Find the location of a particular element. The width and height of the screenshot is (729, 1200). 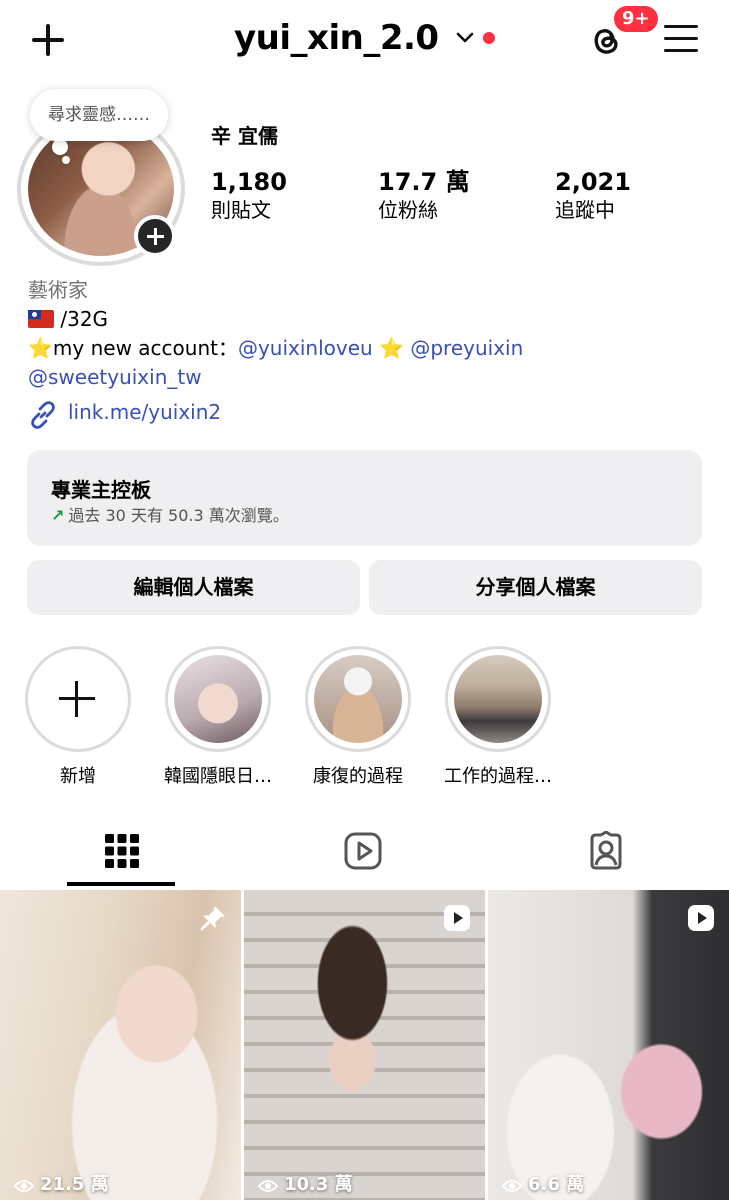

share-profile-button: 分享個人檔案 is located at coordinates (535, 587).